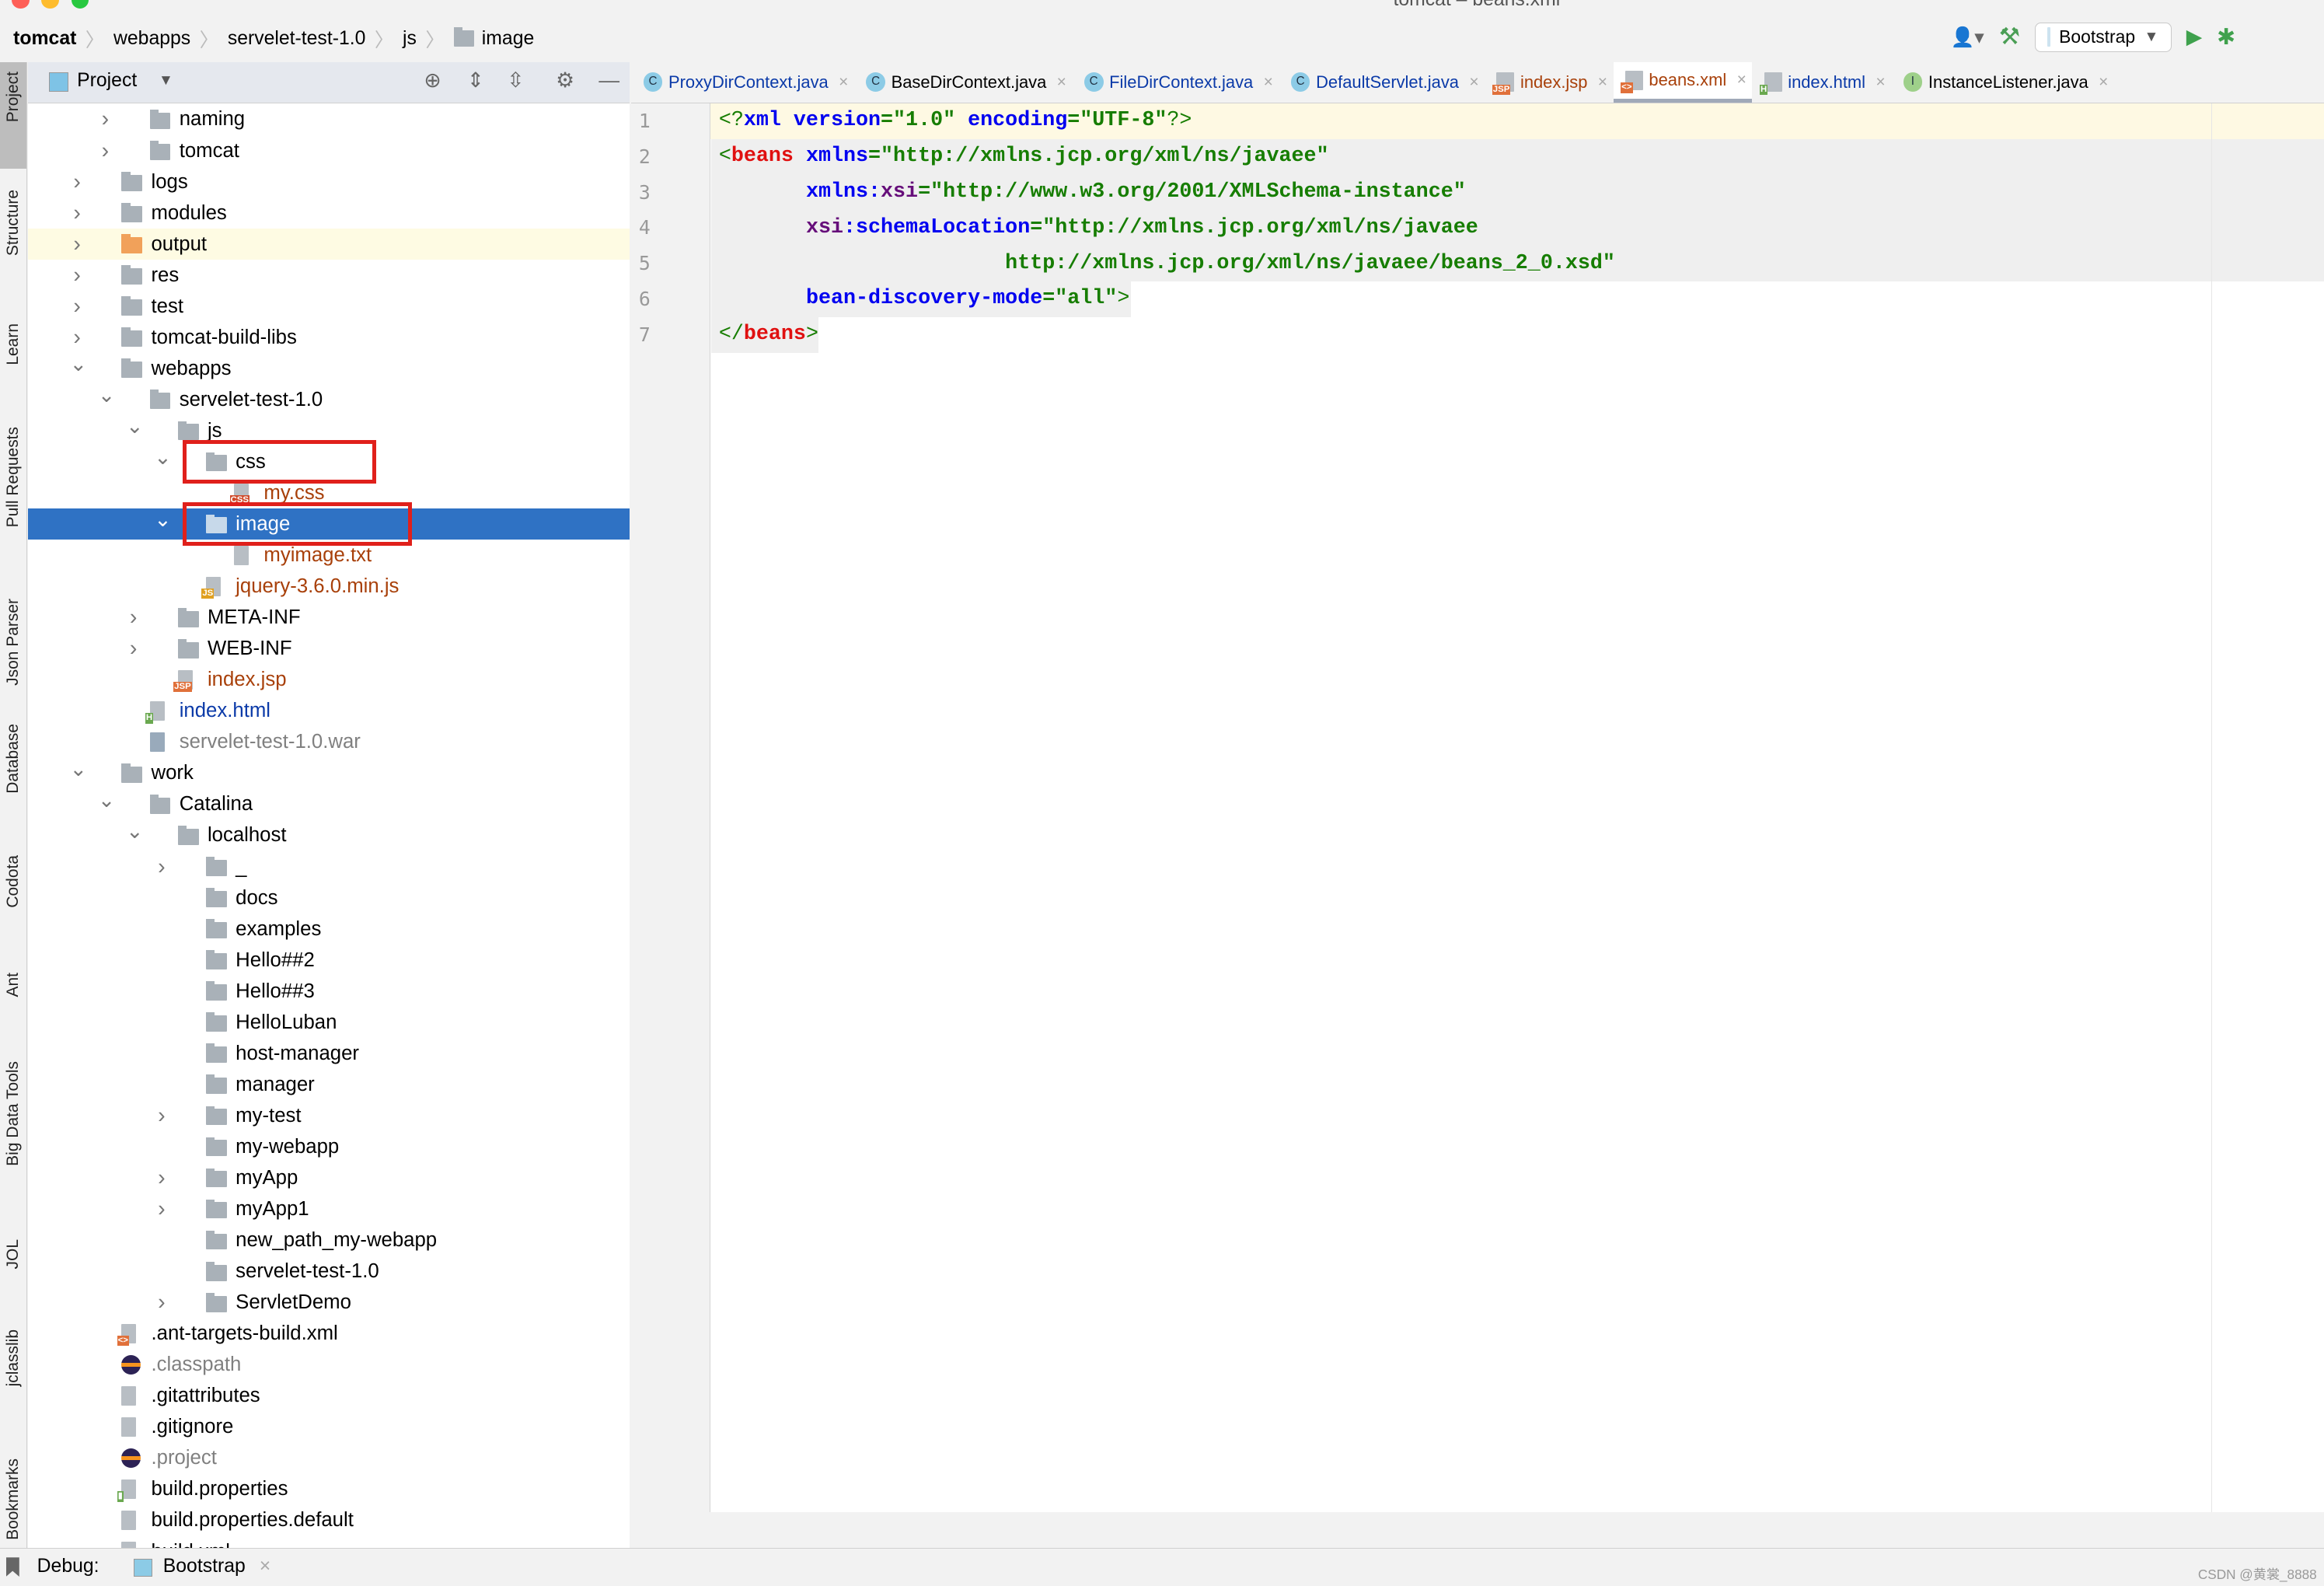  Describe the element at coordinates (1967, 37) in the screenshot. I see `user-icon: 👤▾` at that location.